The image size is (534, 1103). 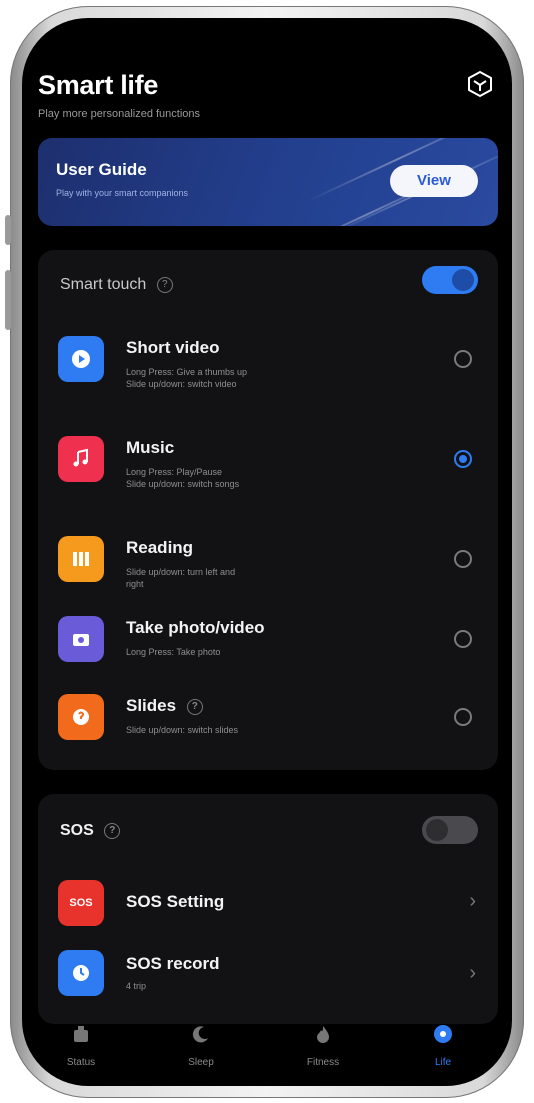 What do you see at coordinates (463, 559) in the screenshot?
I see `radio-reading` at bounding box center [463, 559].